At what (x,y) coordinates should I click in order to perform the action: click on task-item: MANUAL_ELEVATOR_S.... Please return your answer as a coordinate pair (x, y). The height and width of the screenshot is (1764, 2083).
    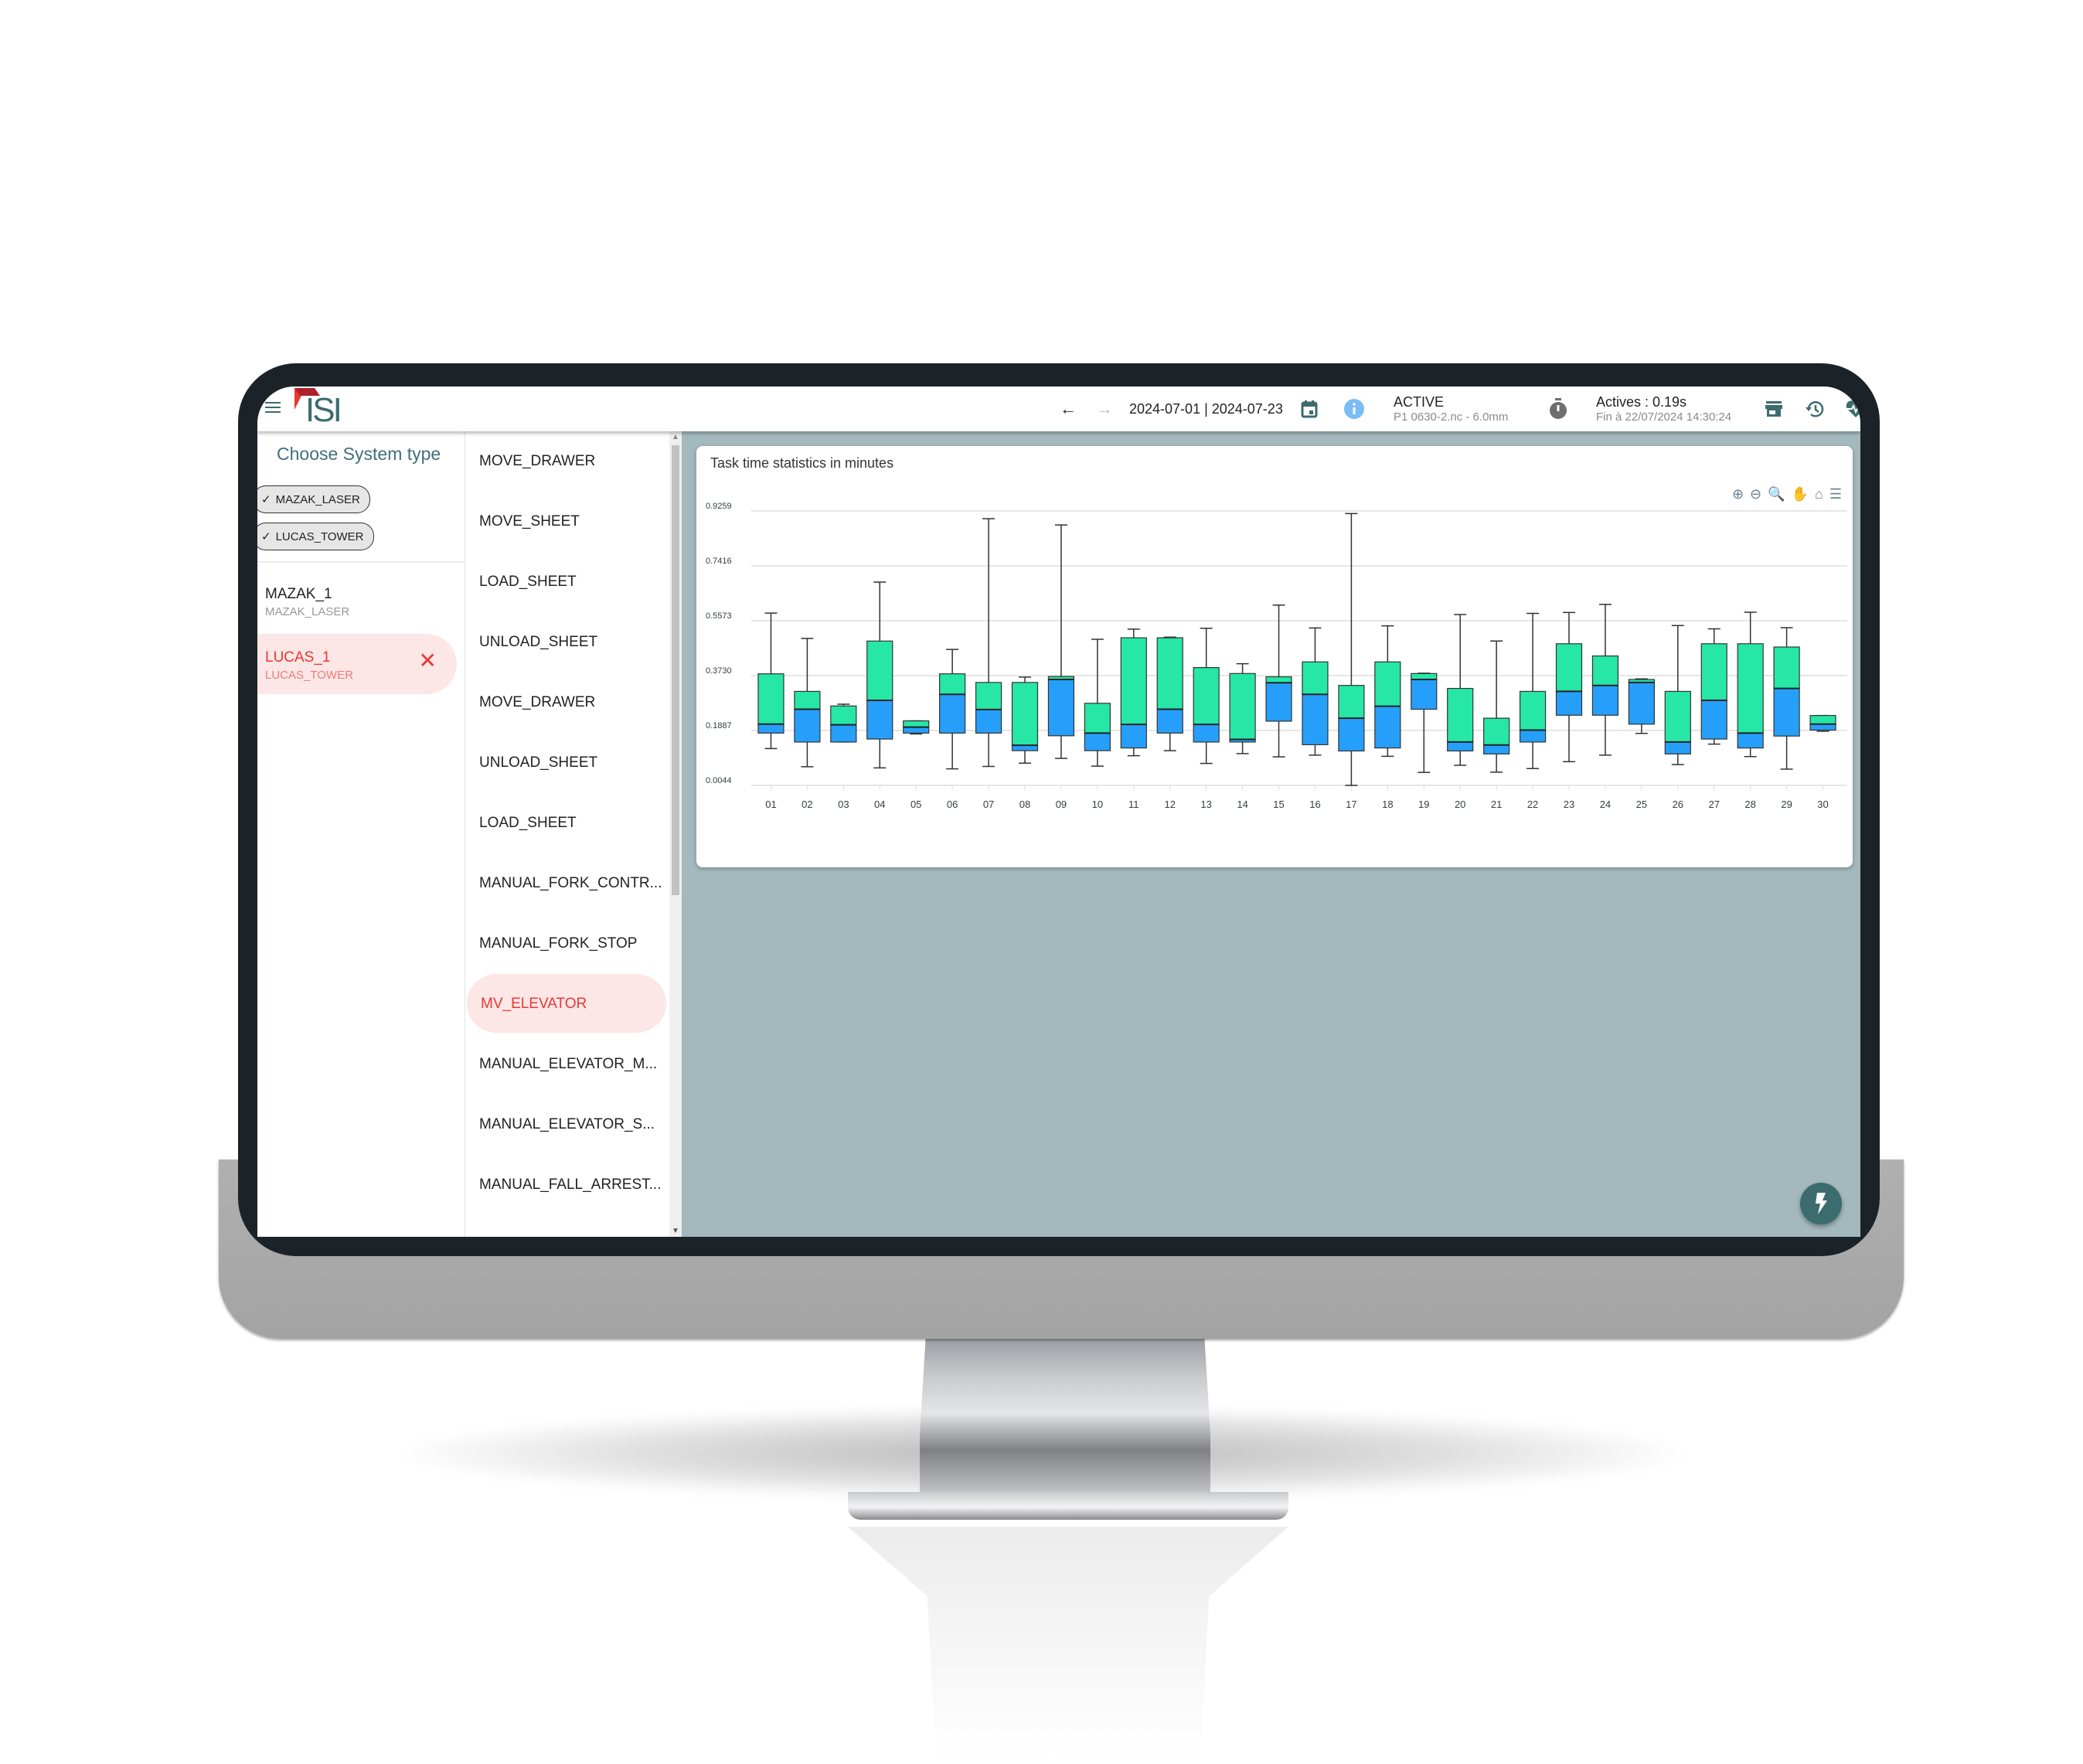
    Looking at the image, I should click on (564, 1124).